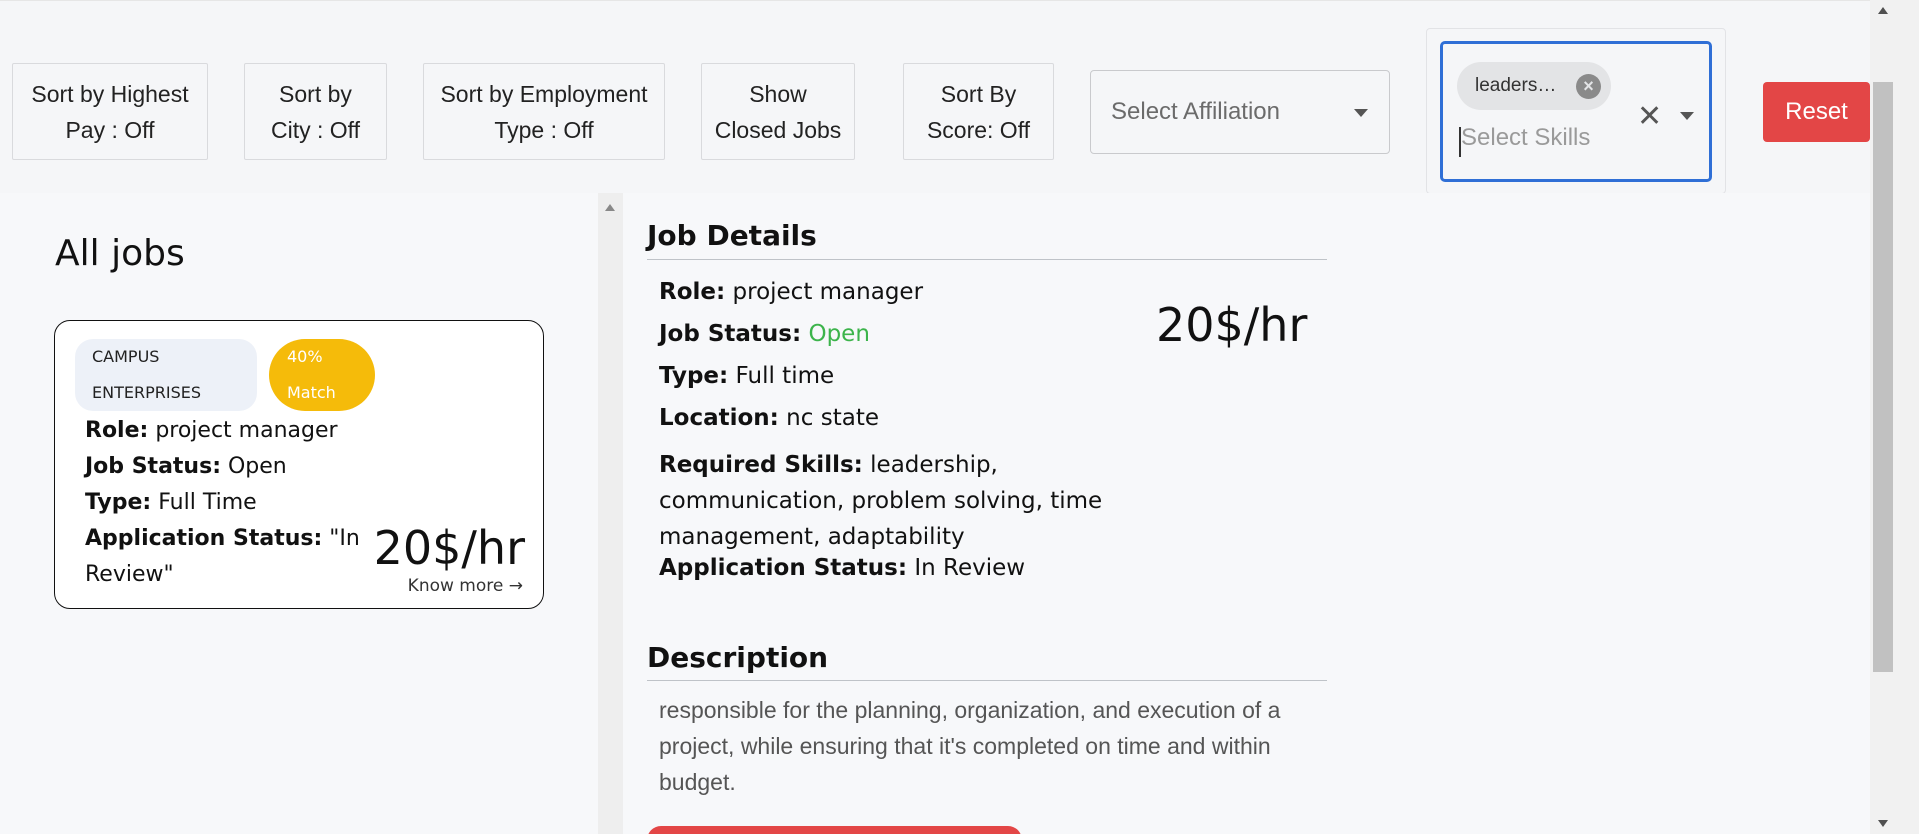 This screenshot has height=834, width=1919. What do you see at coordinates (153, 466) in the screenshot?
I see `card-status-label: Job Status:` at bounding box center [153, 466].